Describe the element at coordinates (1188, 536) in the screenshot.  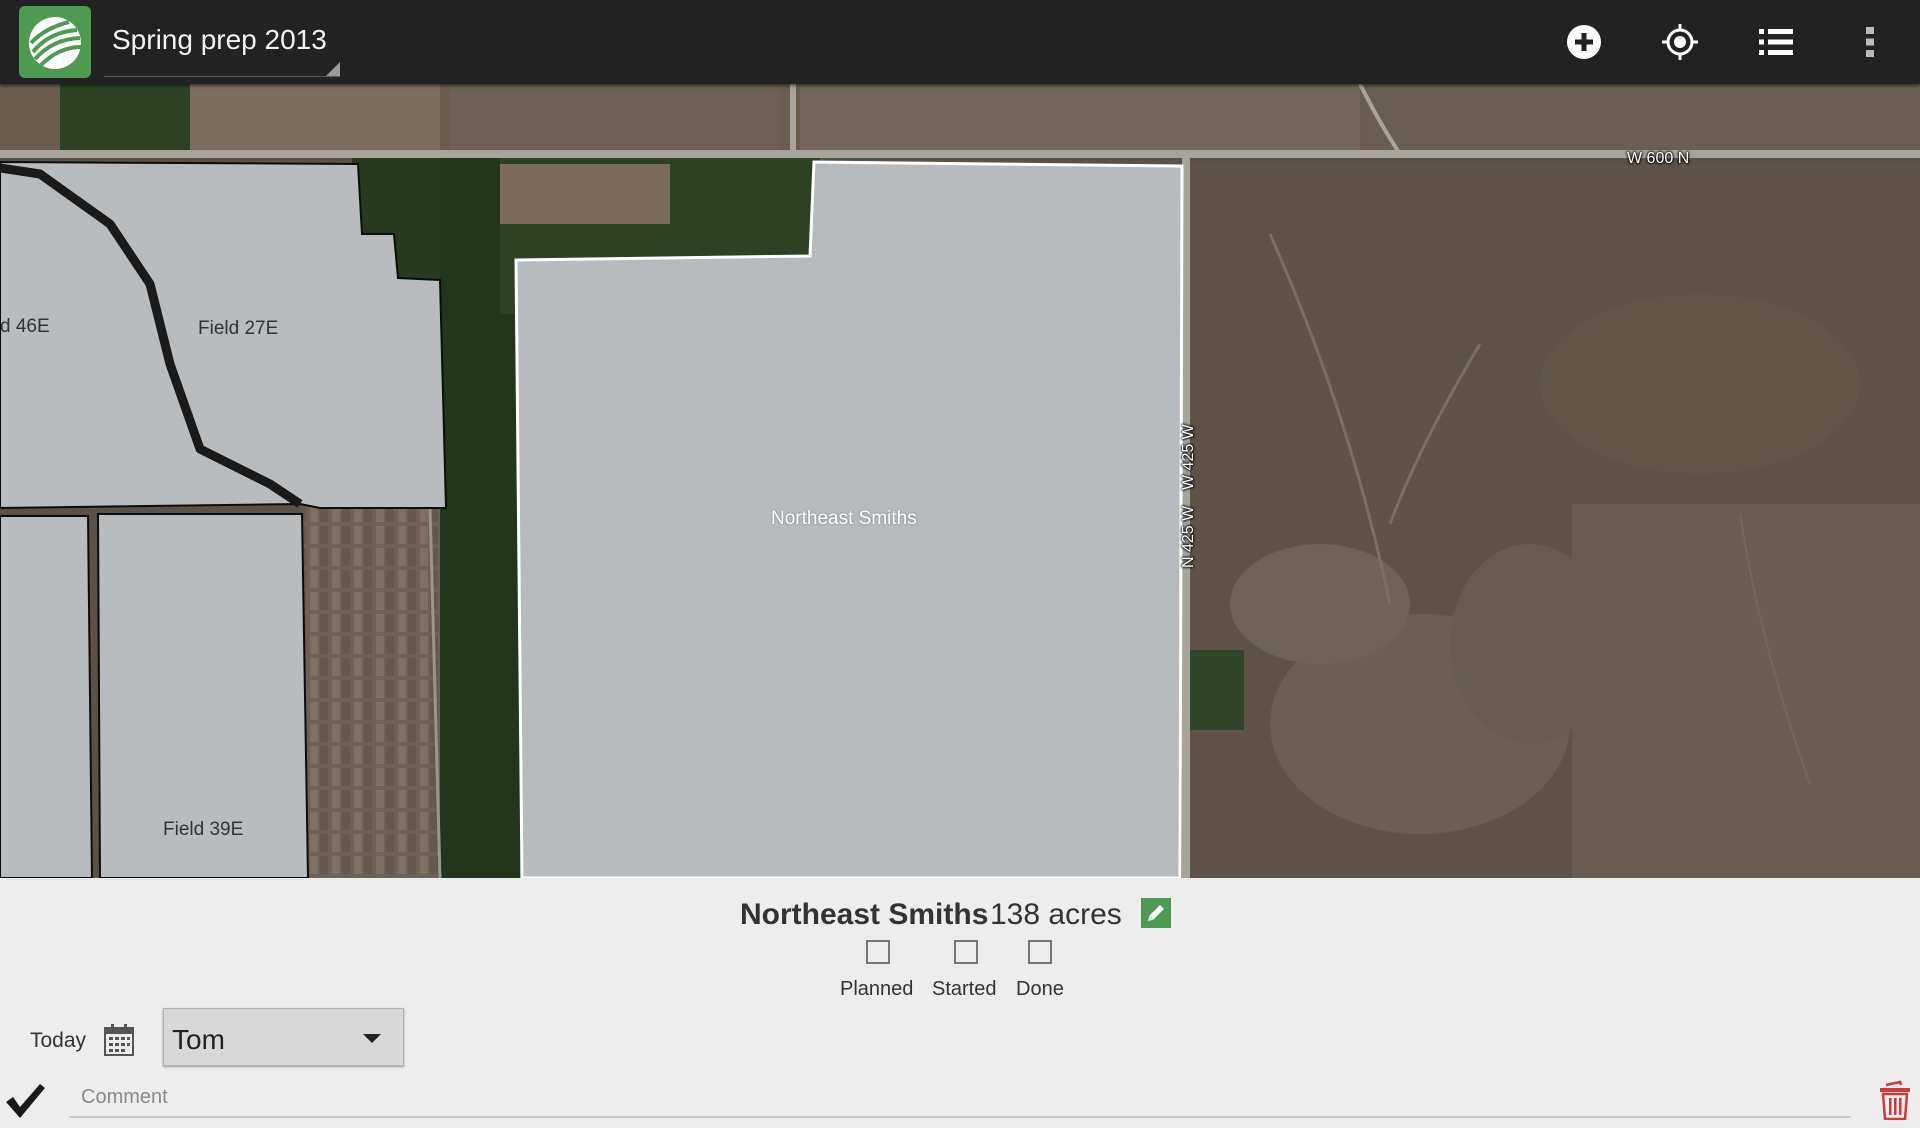
I see `road-label: N 425 W` at that location.